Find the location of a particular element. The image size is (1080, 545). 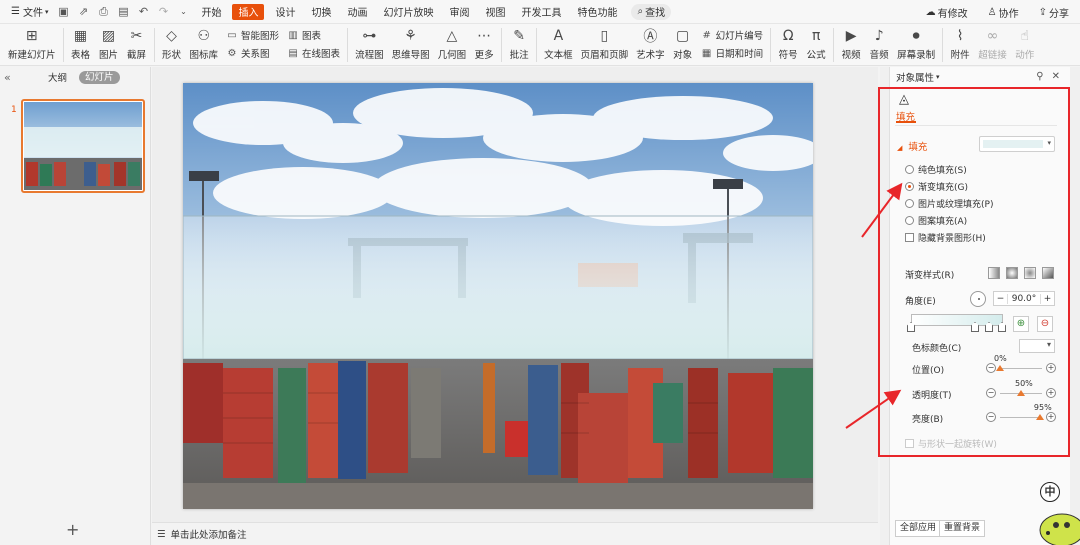

relation-label: 关系图 is located at coordinates (255, 54).